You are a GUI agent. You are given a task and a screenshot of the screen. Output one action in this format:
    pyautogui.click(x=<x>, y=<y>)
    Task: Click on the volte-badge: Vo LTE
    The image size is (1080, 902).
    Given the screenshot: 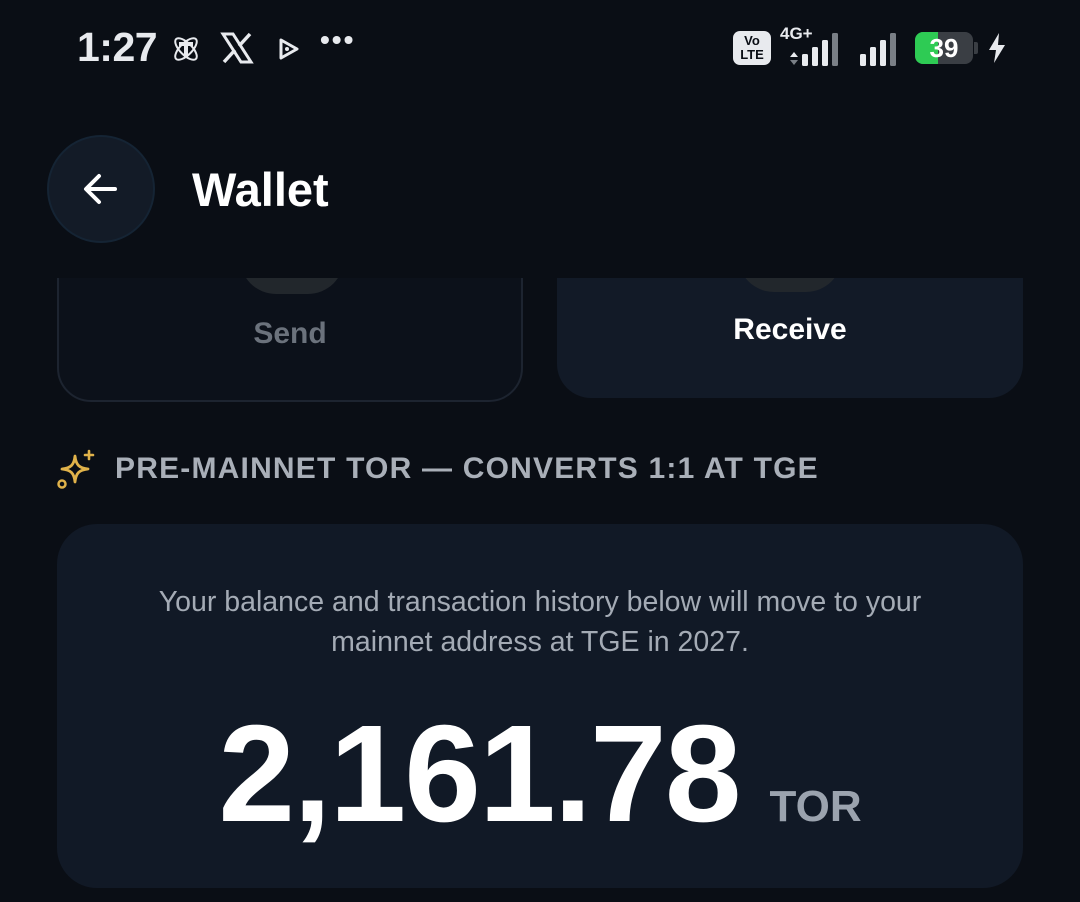 What is the action you would take?
    pyautogui.click(x=752, y=48)
    